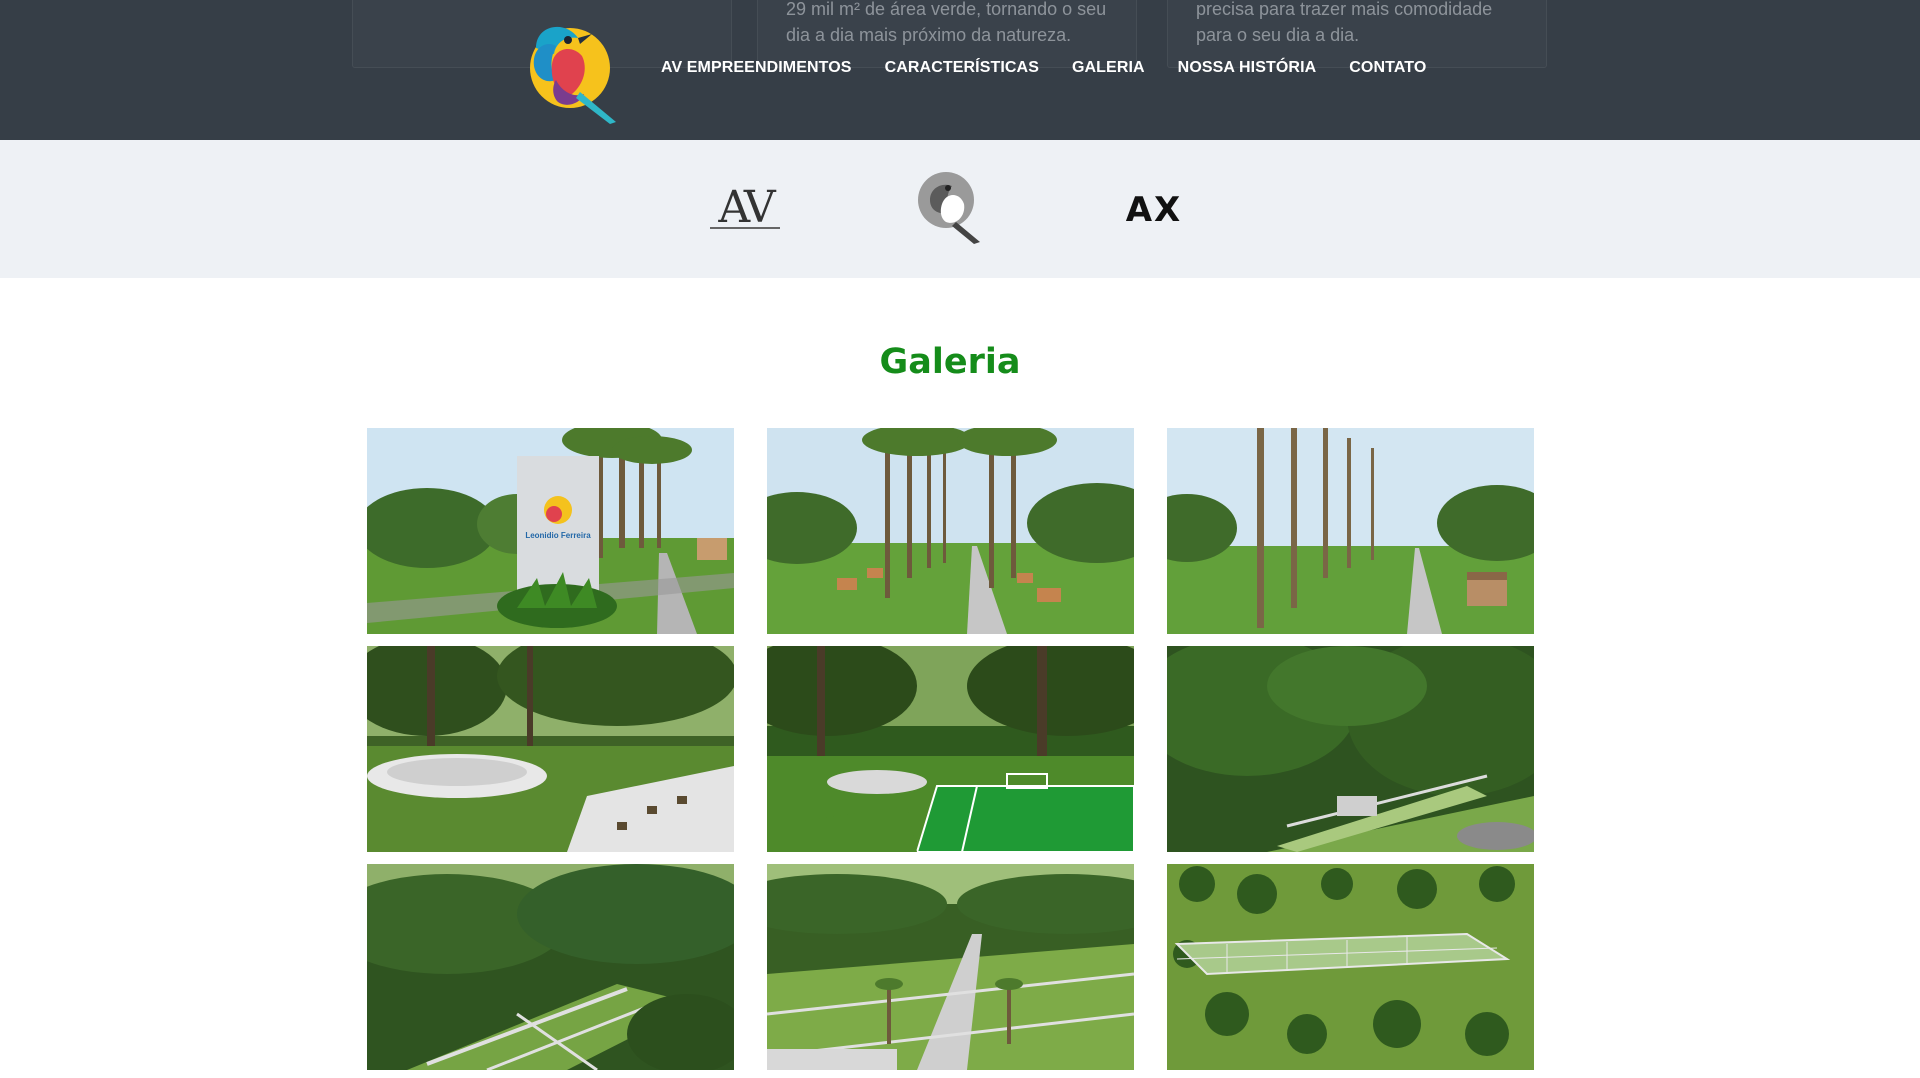 The width and height of the screenshot is (1920, 1078). Describe the element at coordinates (756, 68) in the screenshot. I see `nav-av-empreendimentos: AV EMPREENDIMENTOS` at that location.